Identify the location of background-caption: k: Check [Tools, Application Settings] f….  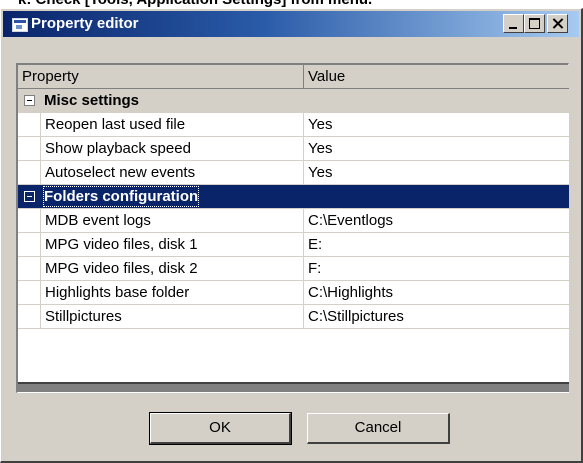
(291, 4).